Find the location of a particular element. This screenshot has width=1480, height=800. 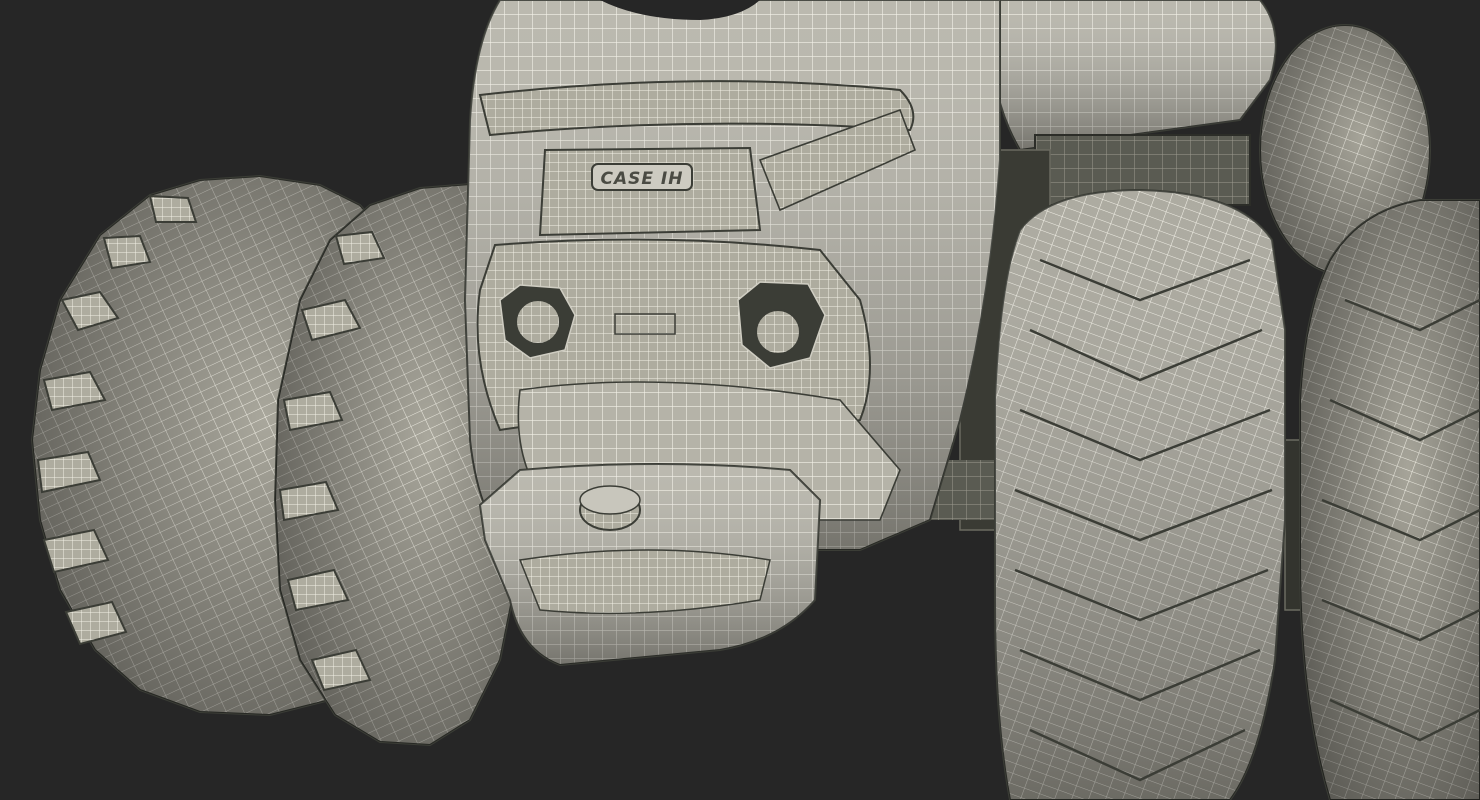

front-weight-icon is located at coordinates (650, 565).